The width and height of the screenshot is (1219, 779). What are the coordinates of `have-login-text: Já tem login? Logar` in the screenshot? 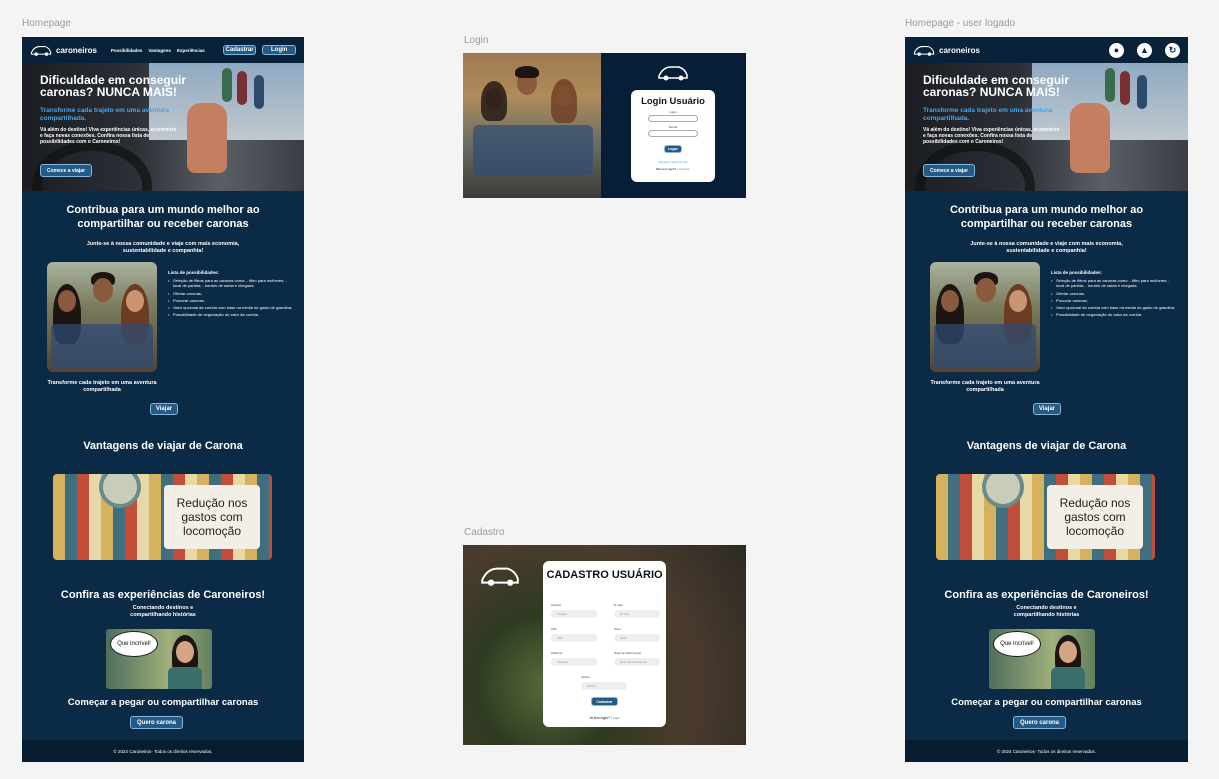 It's located at (604, 718).